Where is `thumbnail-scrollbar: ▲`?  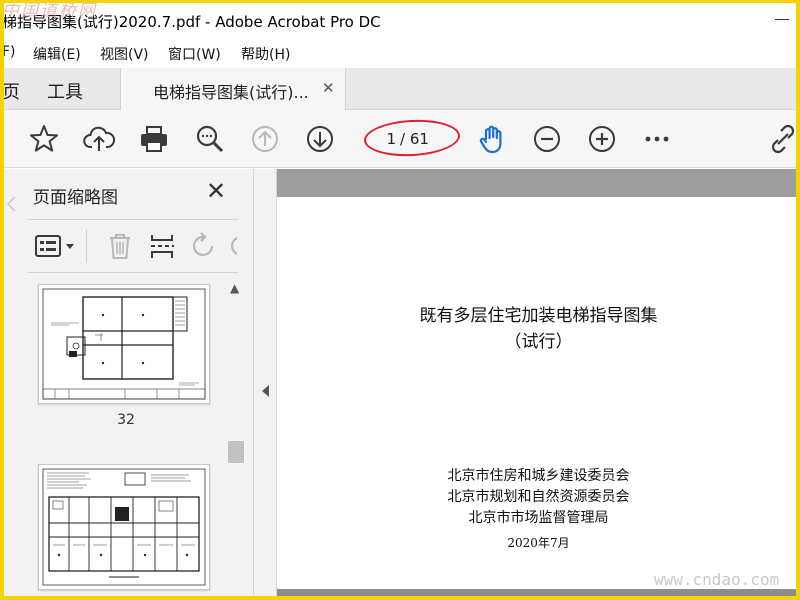
thumbnail-scrollbar: ▲ is located at coordinates (236, 440).